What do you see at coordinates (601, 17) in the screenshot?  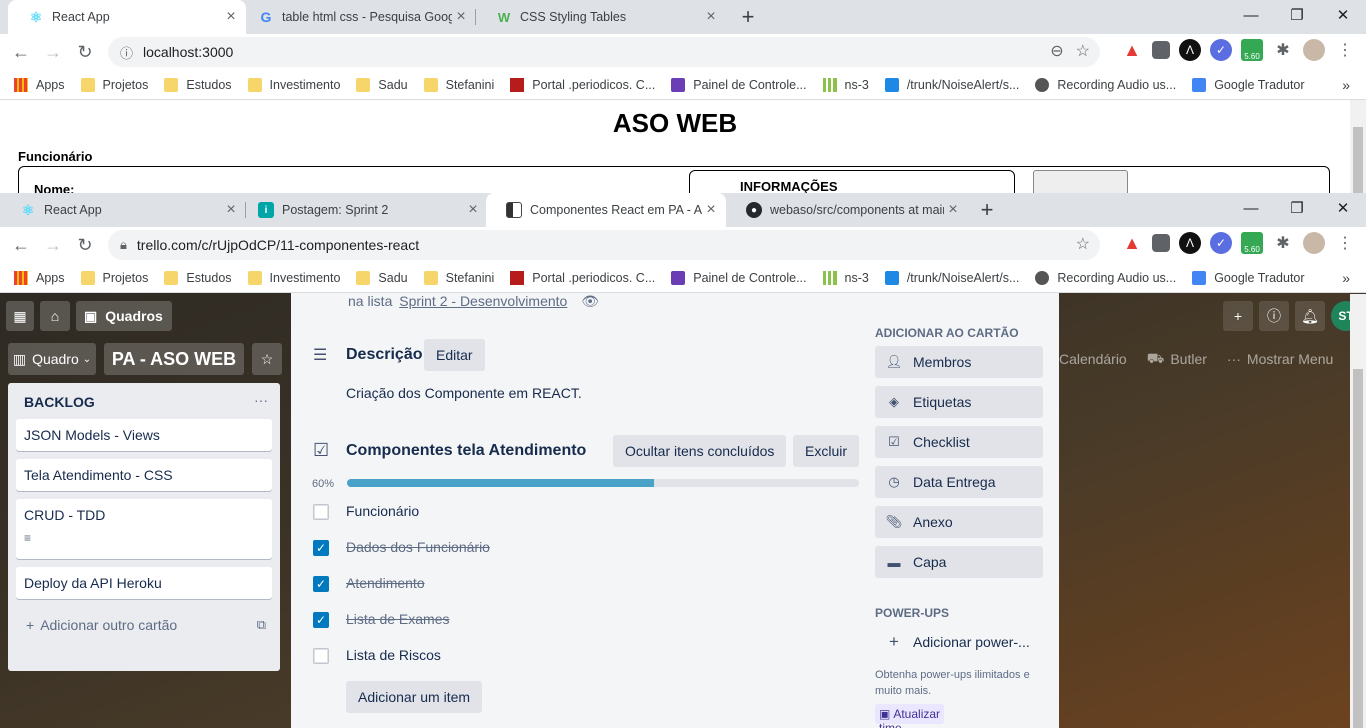 I see `tab-w3schools: W CSS Styling Tables ×` at bounding box center [601, 17].